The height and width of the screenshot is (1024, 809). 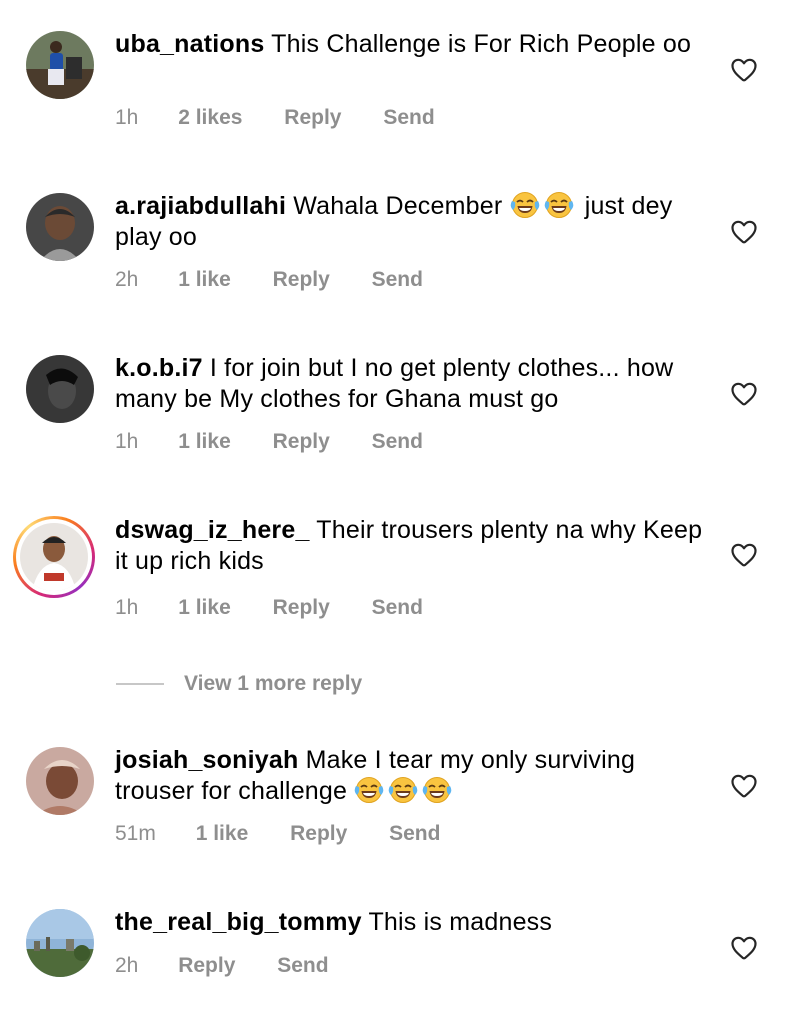 What do you see at coordinates (212, 530) in the screenshot?
I see `comment-username: dswag_iz_here_` at bounding box center [212, 530].